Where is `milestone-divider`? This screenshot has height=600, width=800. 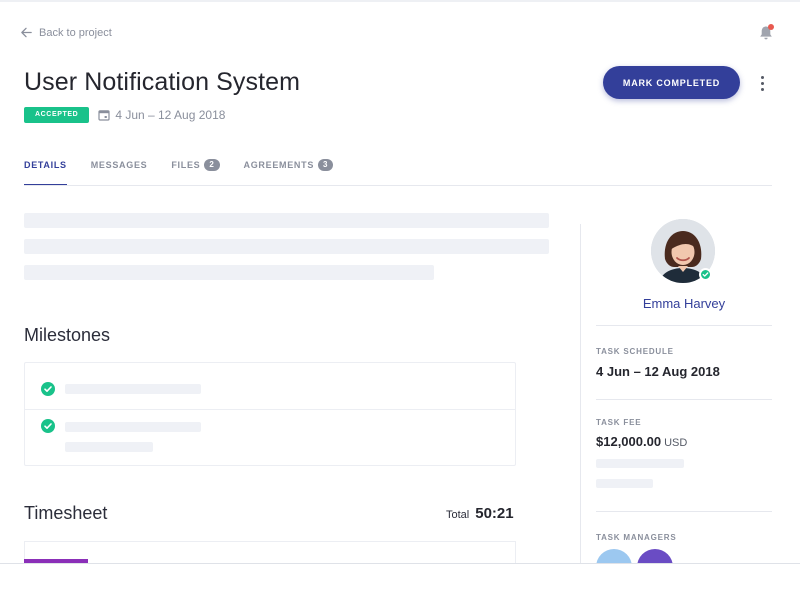 milestone-divider is located at coordinates (270, 409).